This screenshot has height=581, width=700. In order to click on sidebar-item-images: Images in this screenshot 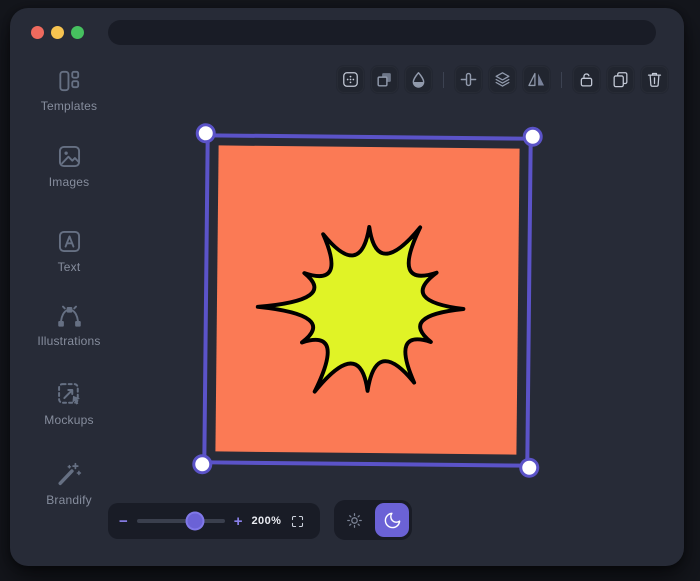, I will do `click(69, 166)`.